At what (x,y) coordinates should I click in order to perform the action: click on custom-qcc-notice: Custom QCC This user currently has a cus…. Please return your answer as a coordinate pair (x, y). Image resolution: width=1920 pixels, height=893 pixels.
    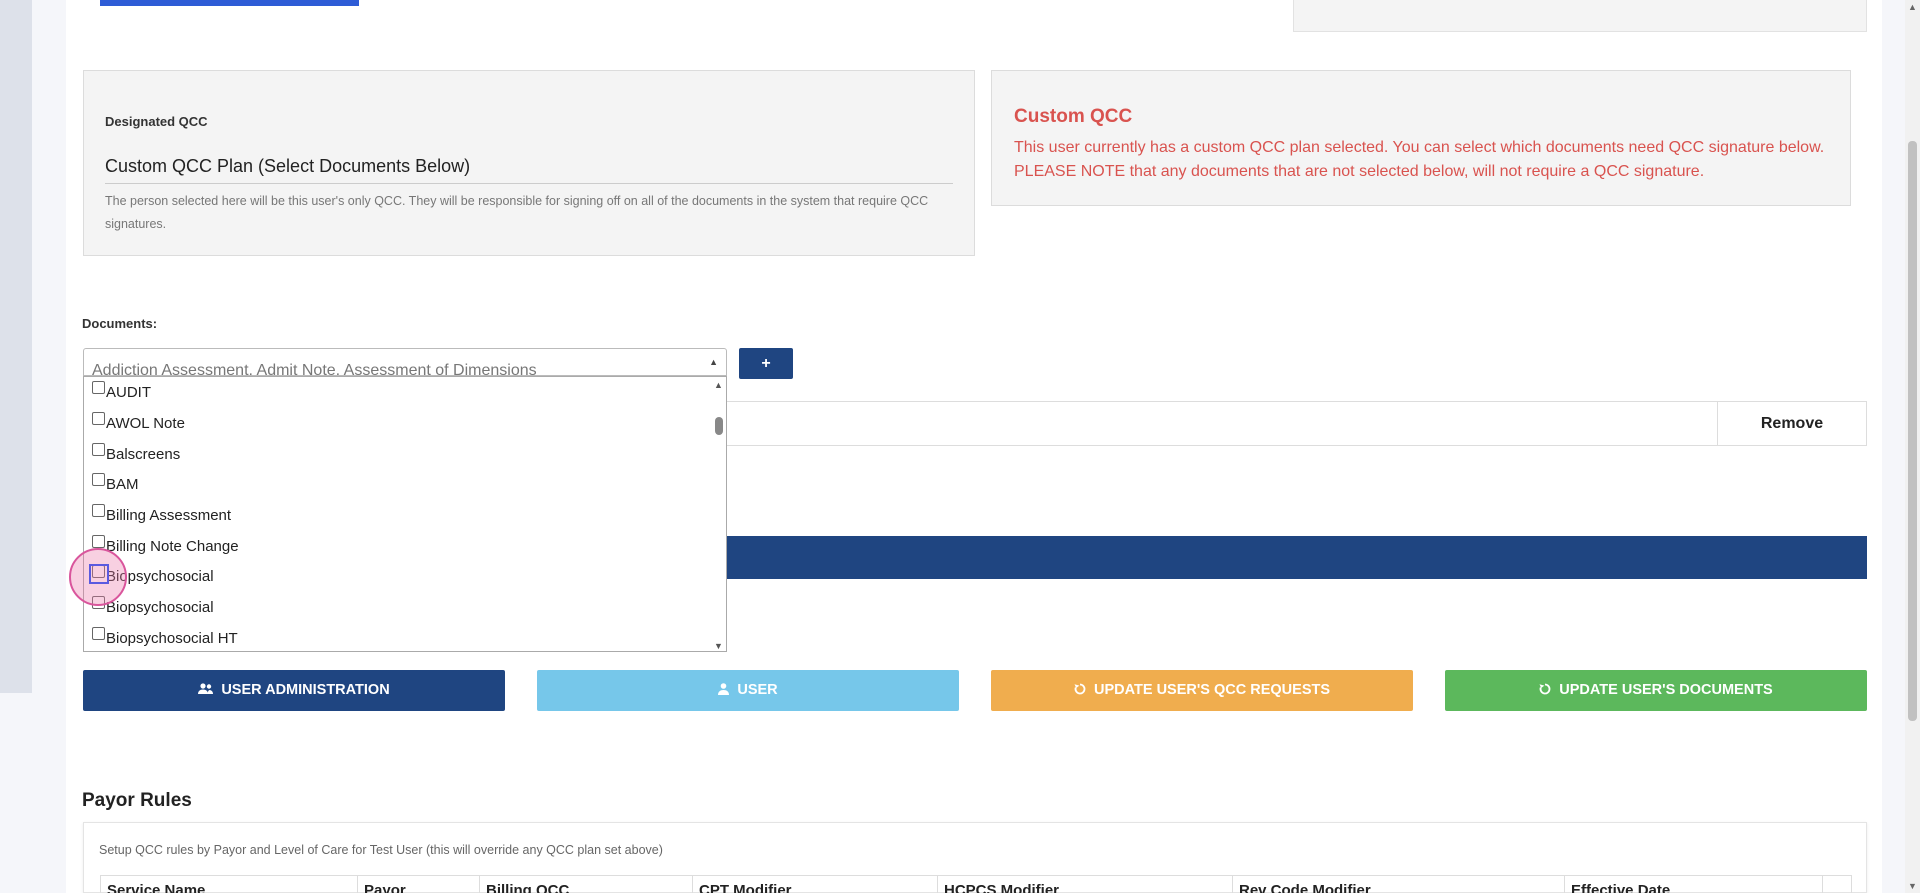
    Looking at the image, I should click on (1421, 138).